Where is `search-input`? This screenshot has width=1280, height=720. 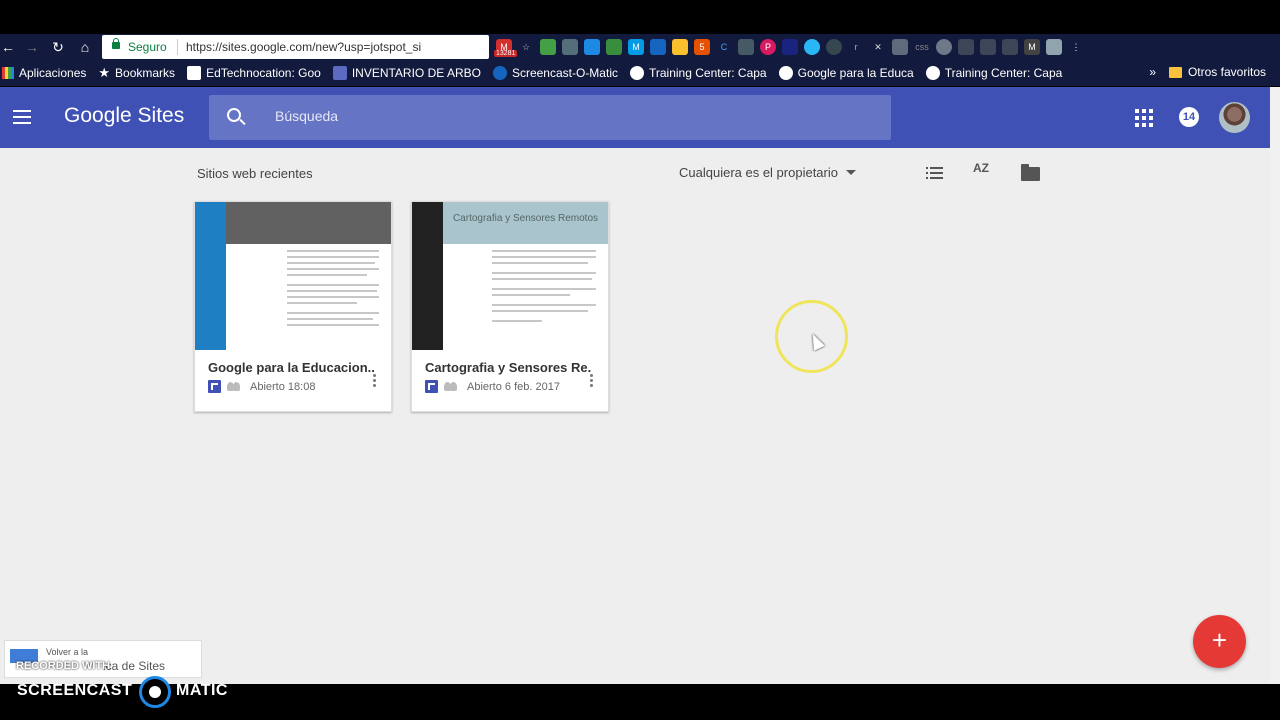 search-input is located at coordinates (565, 116).